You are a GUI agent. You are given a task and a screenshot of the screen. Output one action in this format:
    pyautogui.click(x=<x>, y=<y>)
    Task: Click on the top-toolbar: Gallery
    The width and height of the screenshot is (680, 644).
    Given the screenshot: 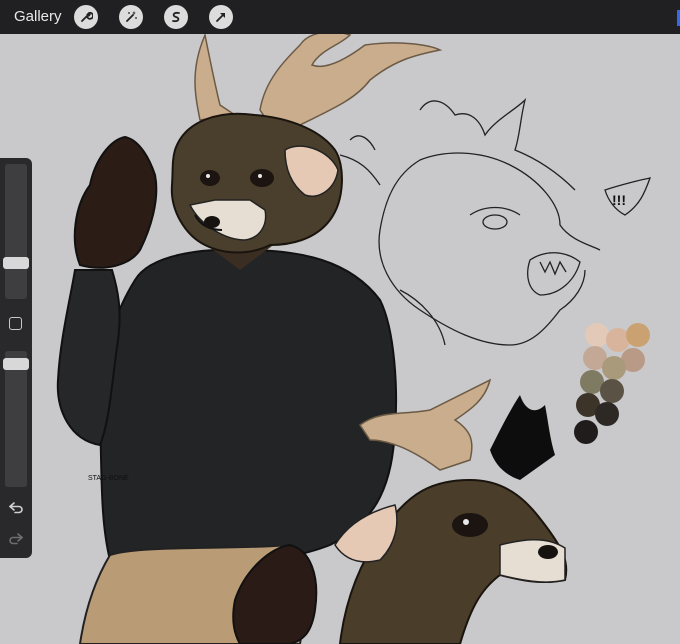 What is the action you would take?
    pyautogui.click(x=340, y=17)
    